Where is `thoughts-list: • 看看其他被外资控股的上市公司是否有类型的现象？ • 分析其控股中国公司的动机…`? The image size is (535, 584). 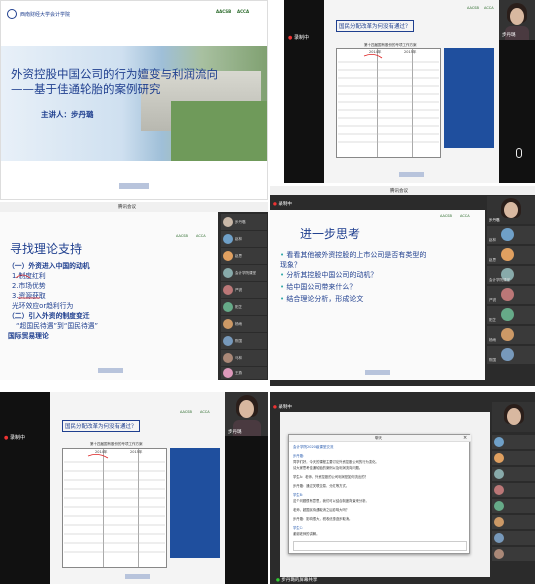
thoughts-list: • 看看其他被外资控股的上市公司是否有类型的现象？ • 分析其控股中国公司的动机… is located at coordinates (355, 278).